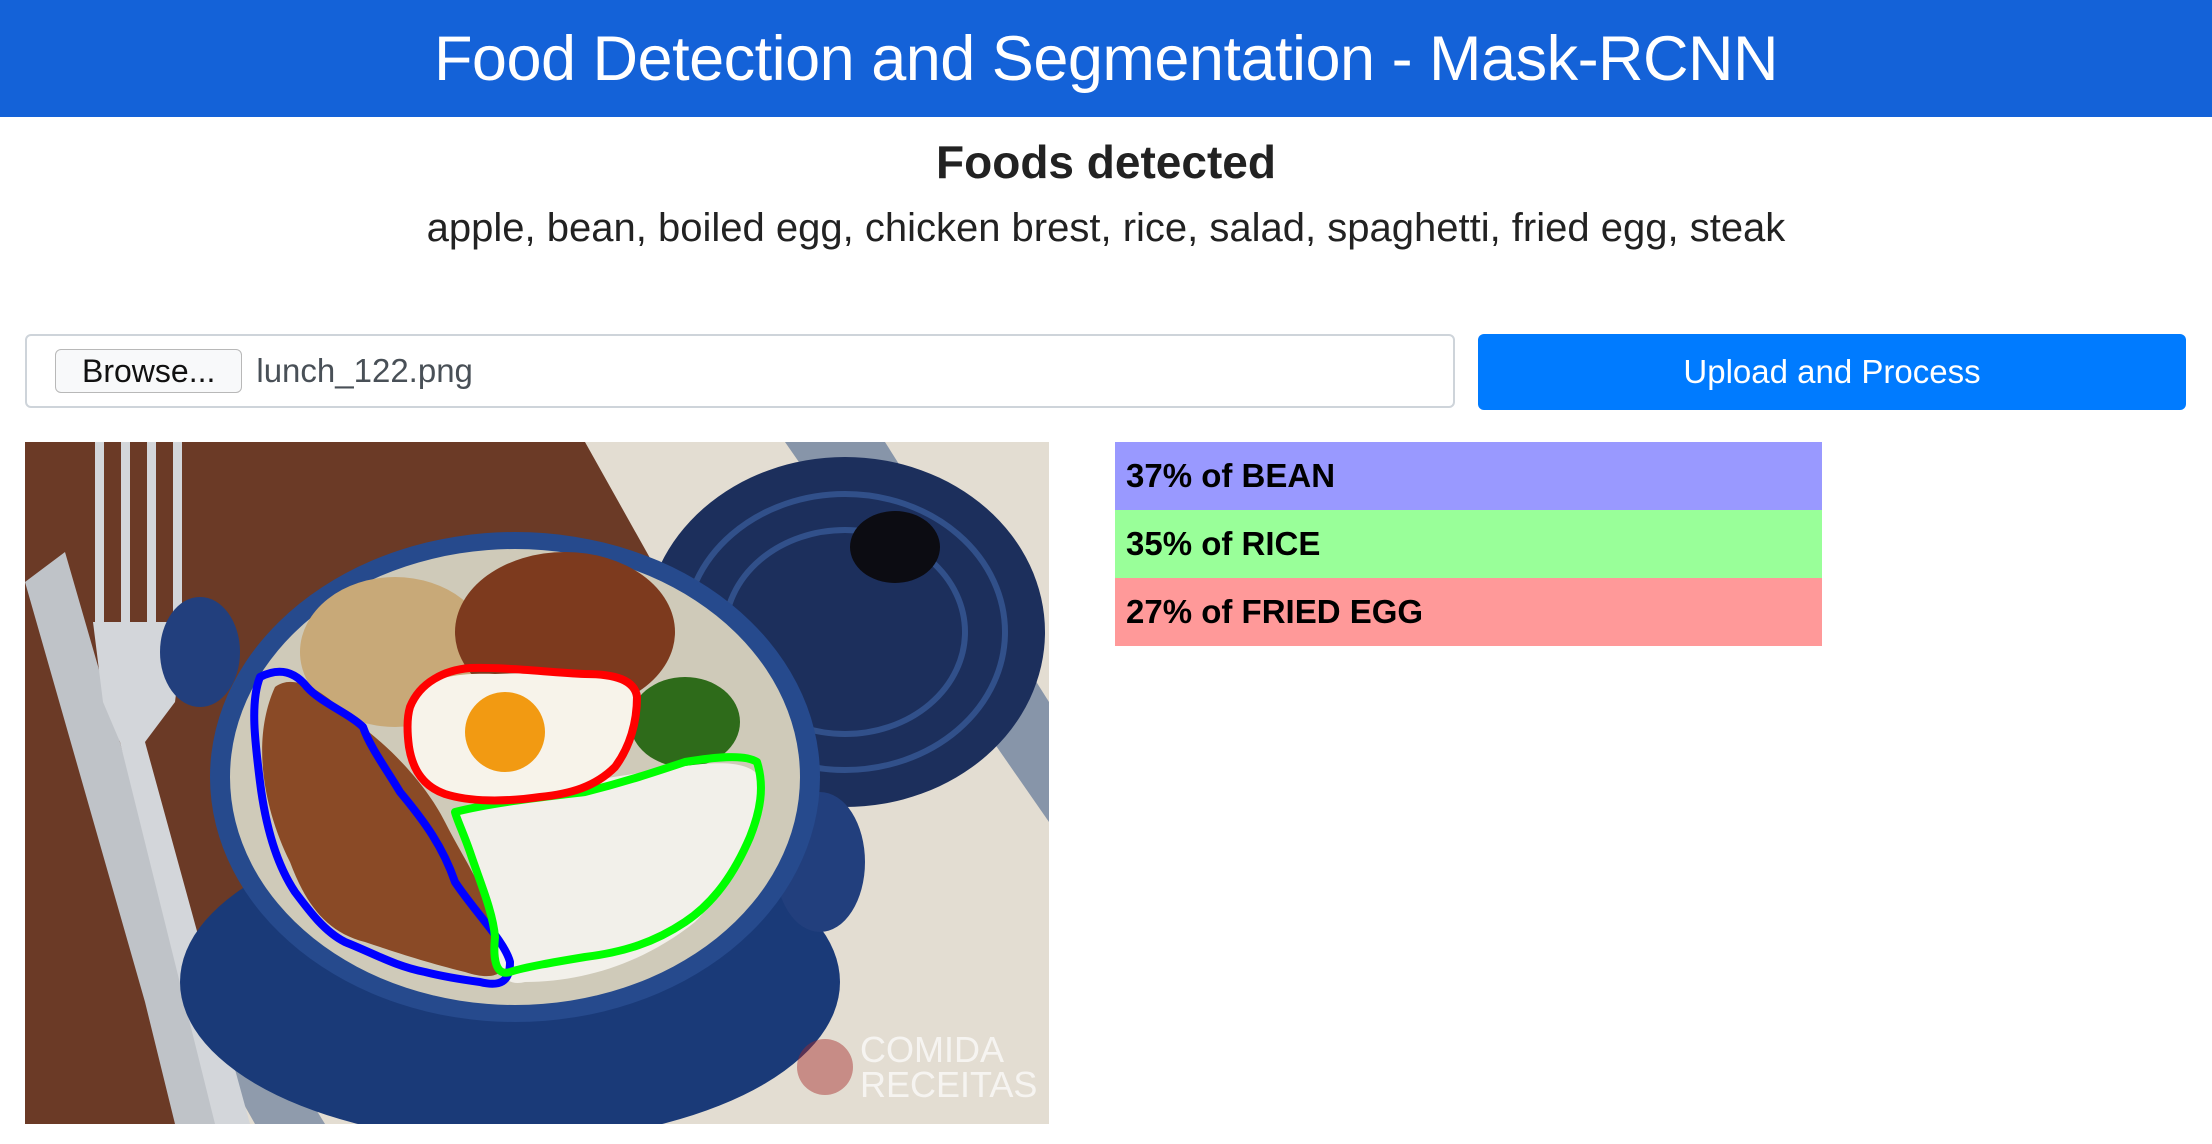  Describe the element at coordinates (1231, 475) in the screenshot. I see `result-label: 37% of BEAN` at that location.